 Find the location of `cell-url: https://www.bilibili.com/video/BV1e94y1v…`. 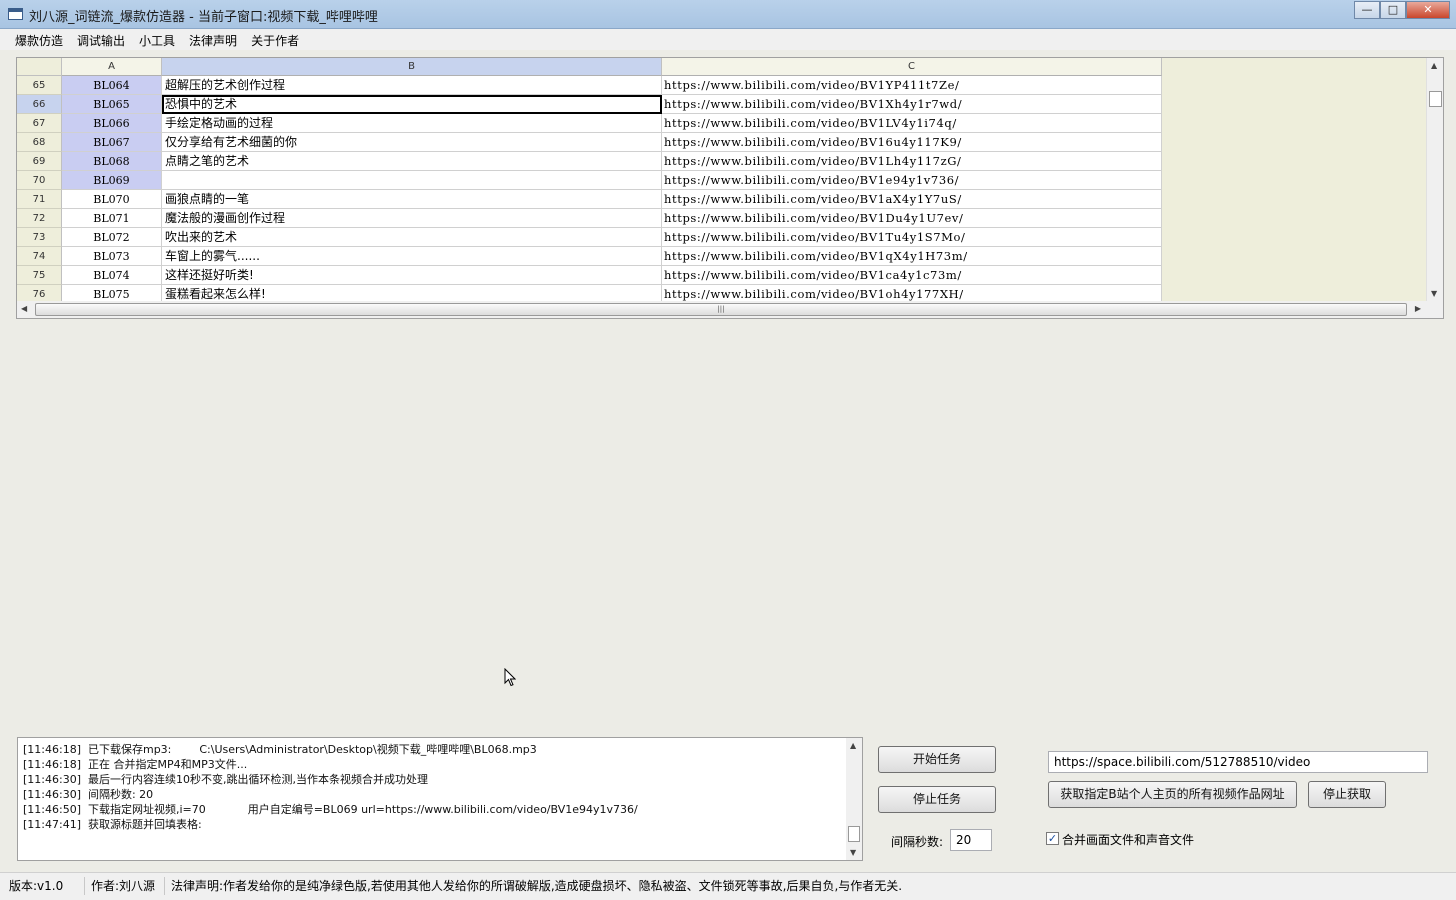

cell-url: https://www.bilibili.com/video/BV1e94y1v… is located at coordinates (912, 180).